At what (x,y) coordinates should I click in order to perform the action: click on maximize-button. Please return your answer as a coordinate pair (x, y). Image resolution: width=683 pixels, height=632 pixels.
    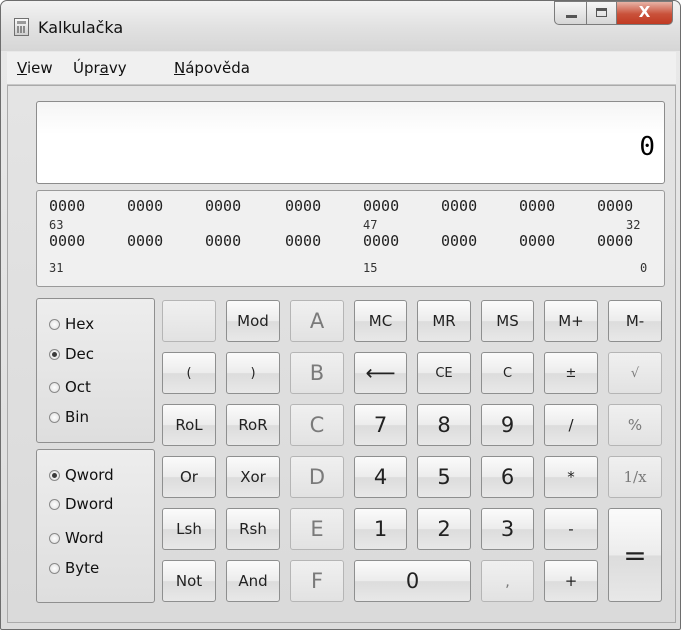
    Looking at the image, I should click on (602, 13).